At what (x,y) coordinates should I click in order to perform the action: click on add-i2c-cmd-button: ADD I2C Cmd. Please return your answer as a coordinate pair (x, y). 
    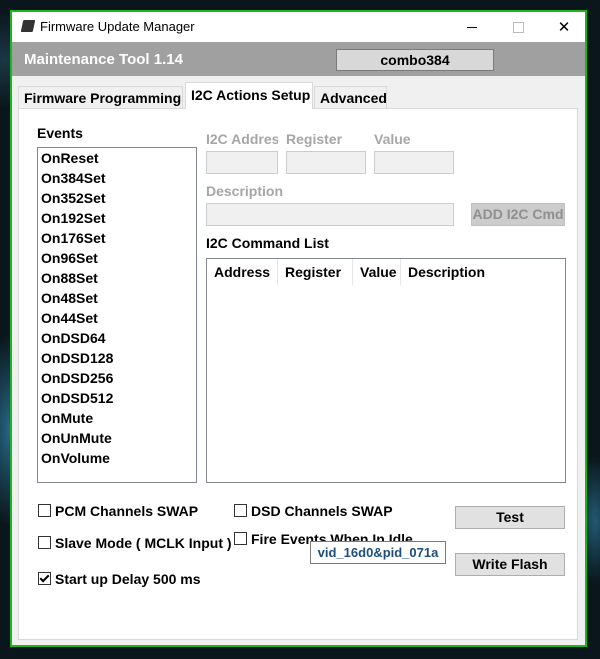
    Looking at the image, I should click on (518, 214).